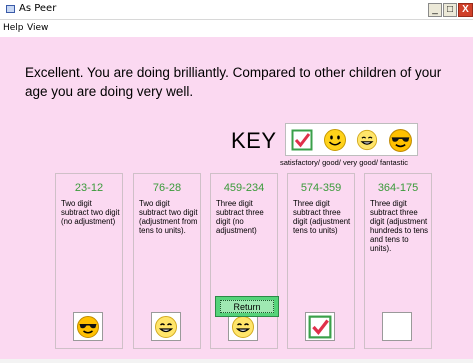 This screenshot has width=473, height=363. Describe the element at coordinates (236, 10) in the screenshot. I see `title-bar: As Peer _ □ X` at that location.